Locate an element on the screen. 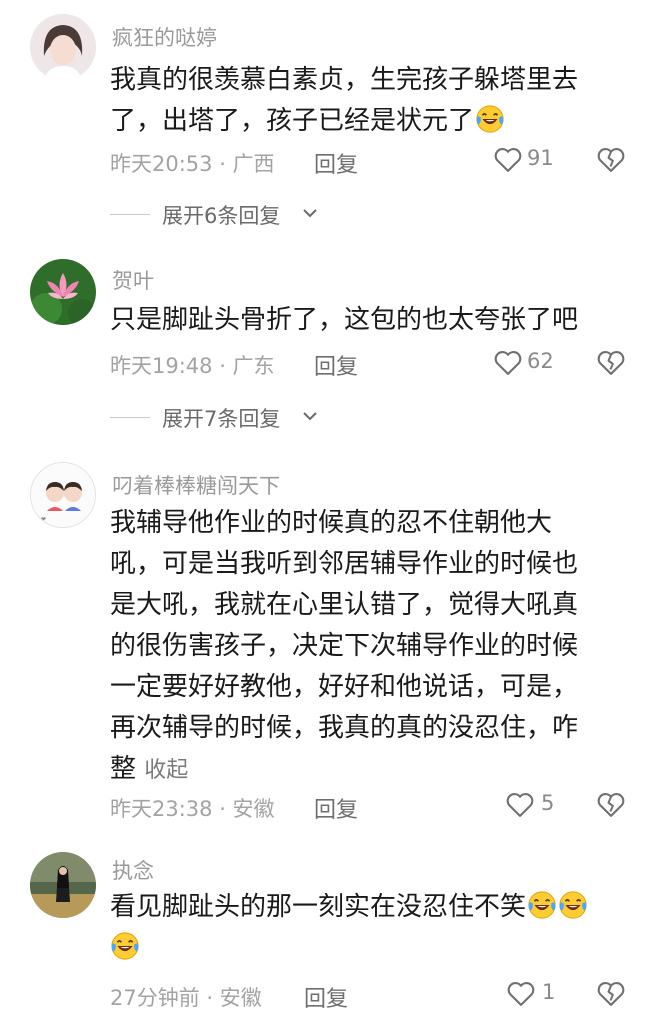  username: 贺叶 is located at coordinates (133, 280).